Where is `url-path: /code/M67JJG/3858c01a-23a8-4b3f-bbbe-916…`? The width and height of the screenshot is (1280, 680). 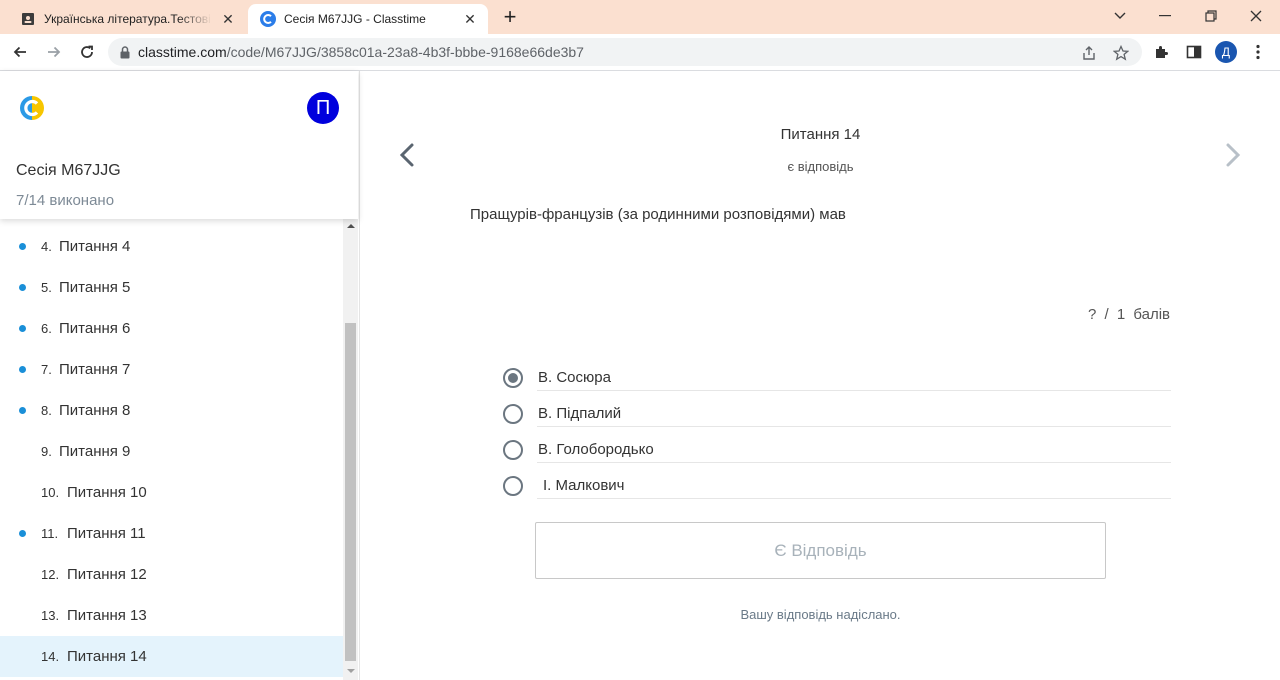
url-path: /code/M67JJG/3858c01a-23a8-4b3f-bbbe-916… is located at coordinates (405, 52).